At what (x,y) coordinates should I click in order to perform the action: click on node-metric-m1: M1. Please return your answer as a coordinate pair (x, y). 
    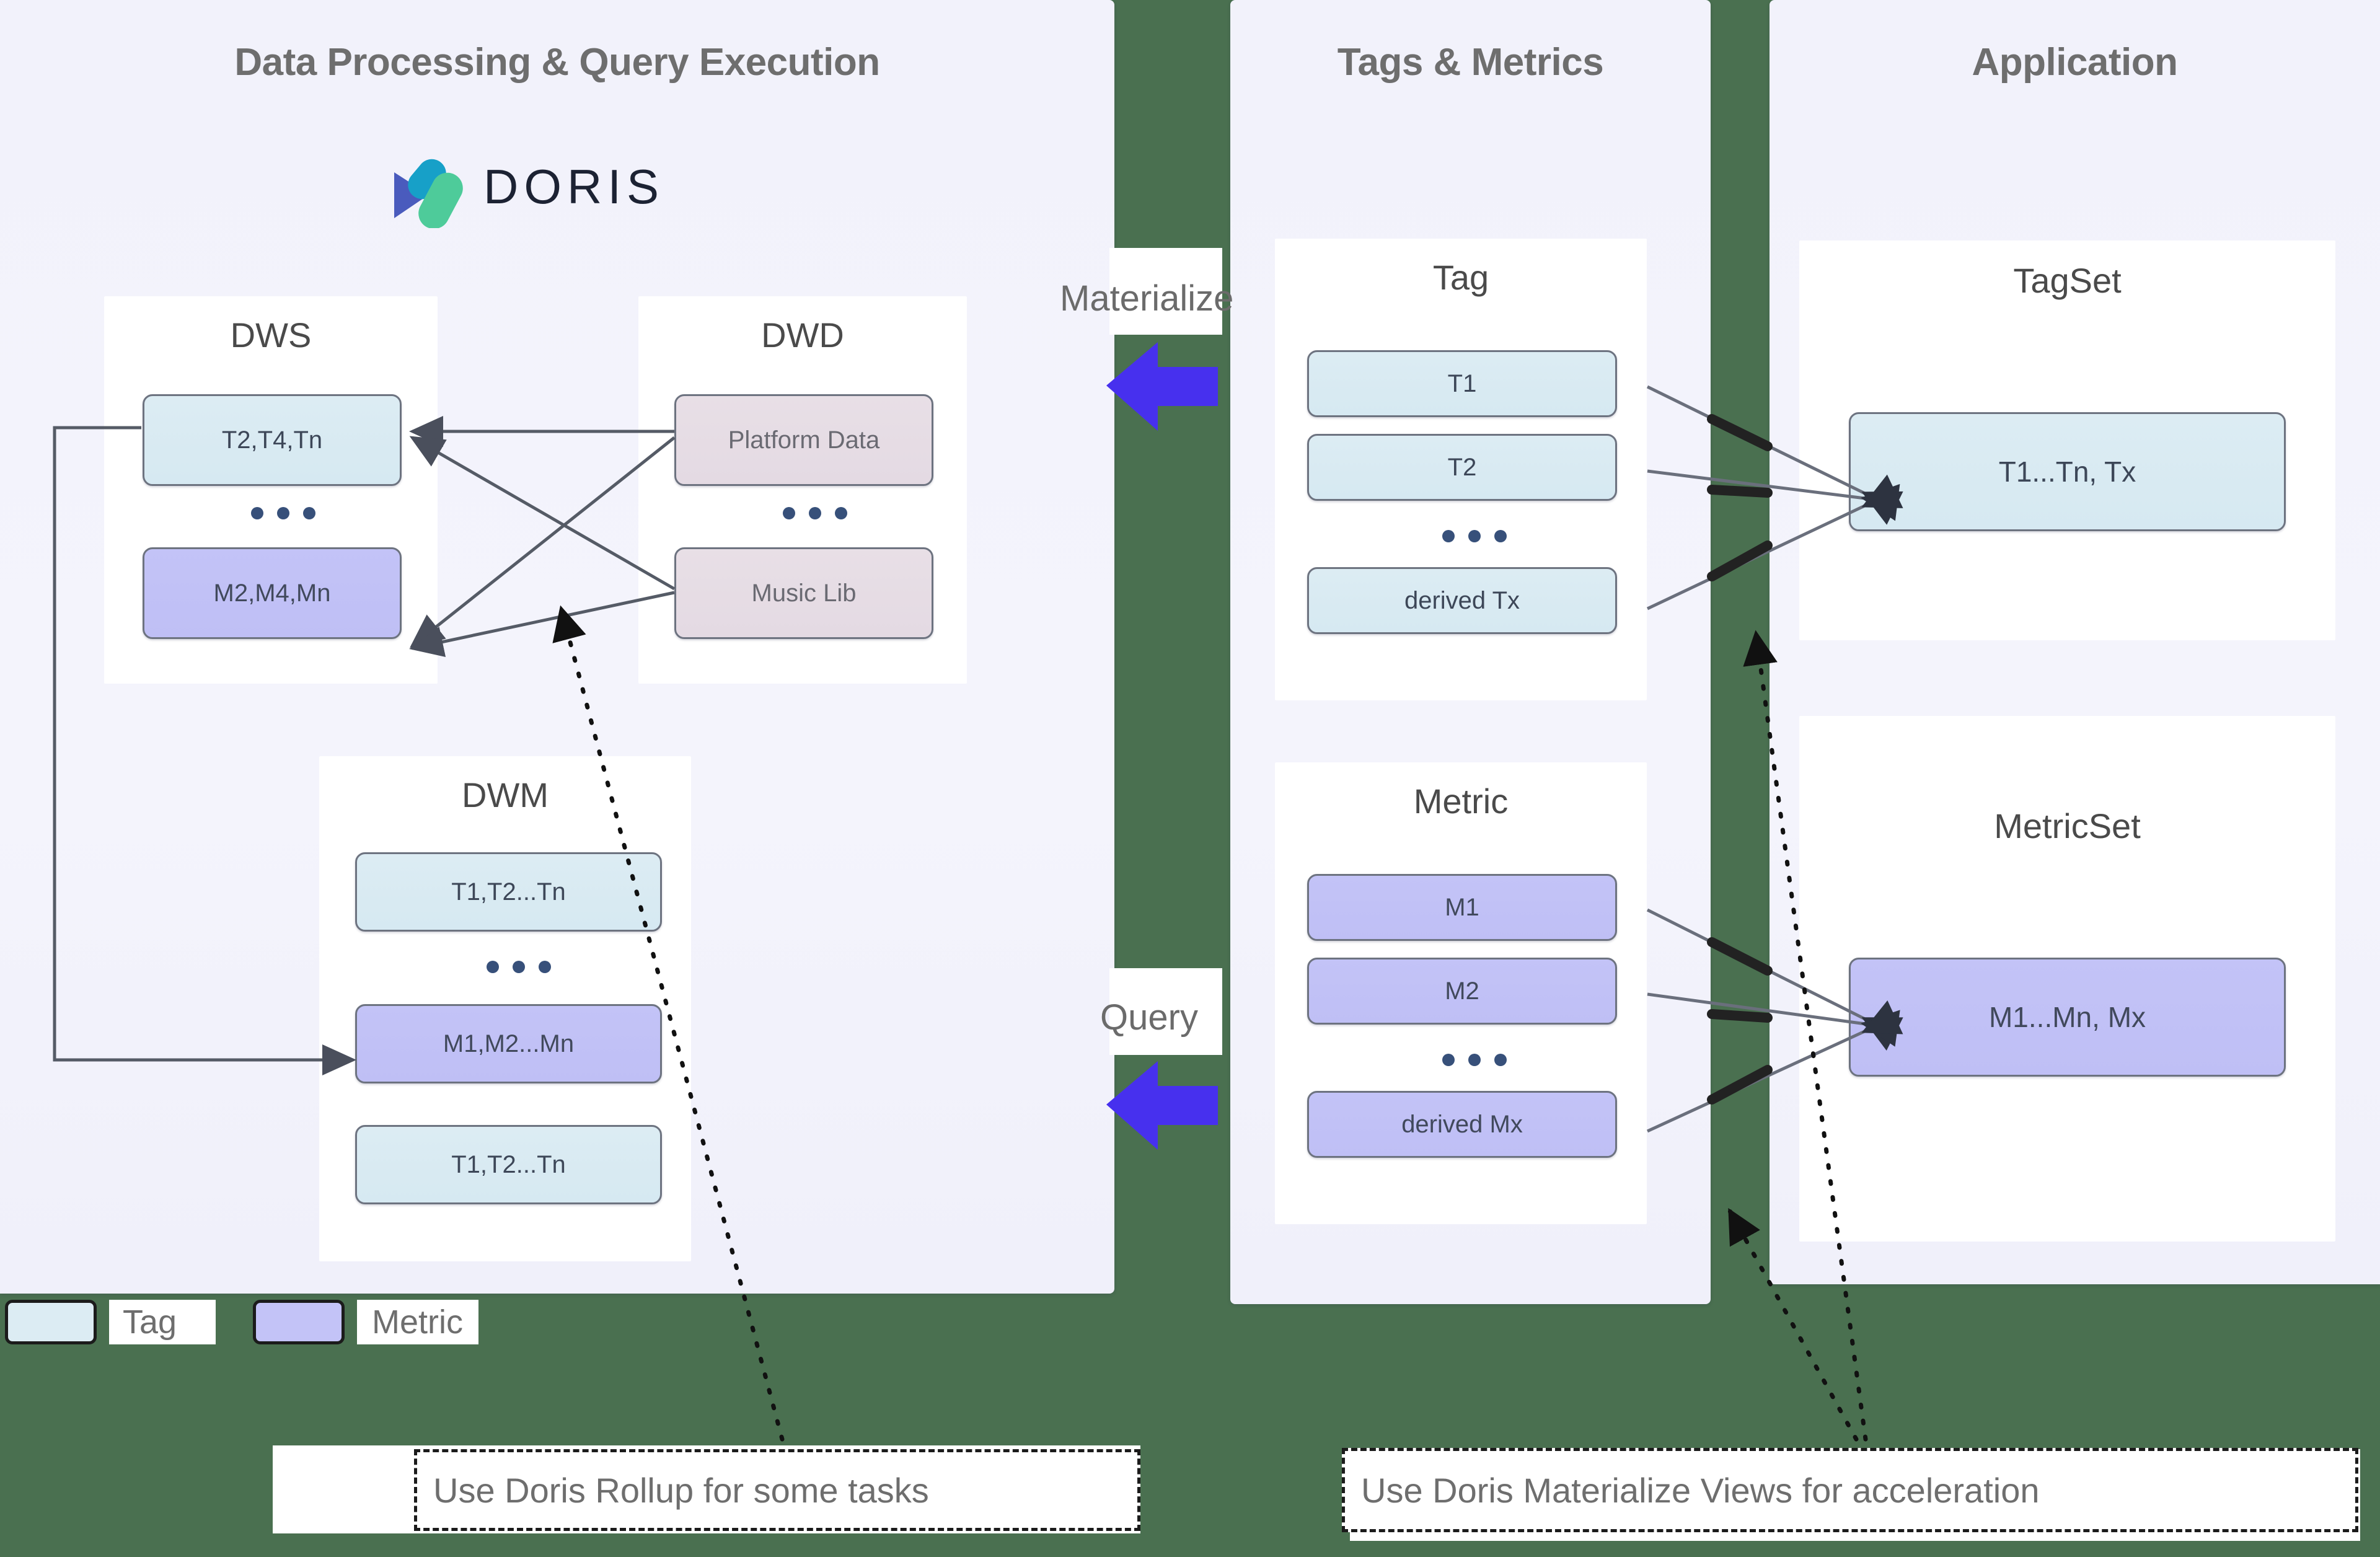
    Looking at the image, I should click on (1462, 907).